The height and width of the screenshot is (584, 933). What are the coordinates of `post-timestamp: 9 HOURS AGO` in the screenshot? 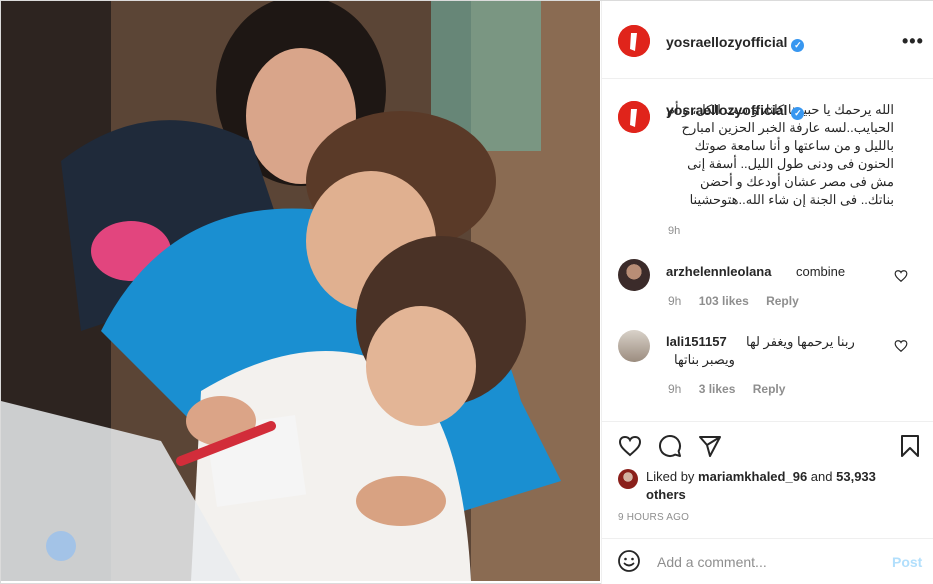 It's located at (653, 517).